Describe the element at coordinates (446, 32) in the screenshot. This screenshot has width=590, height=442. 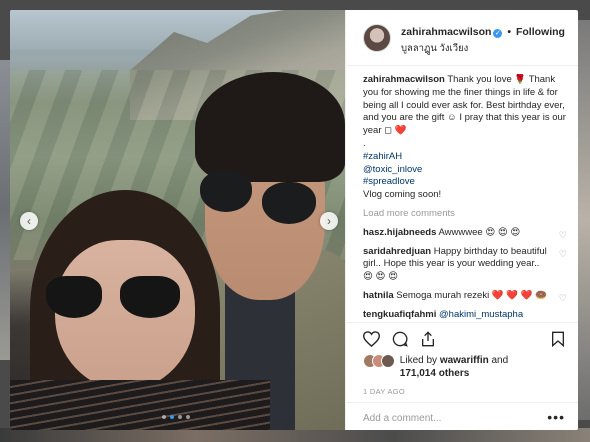
I see `header-username: zahirahmacwilson` at that location.